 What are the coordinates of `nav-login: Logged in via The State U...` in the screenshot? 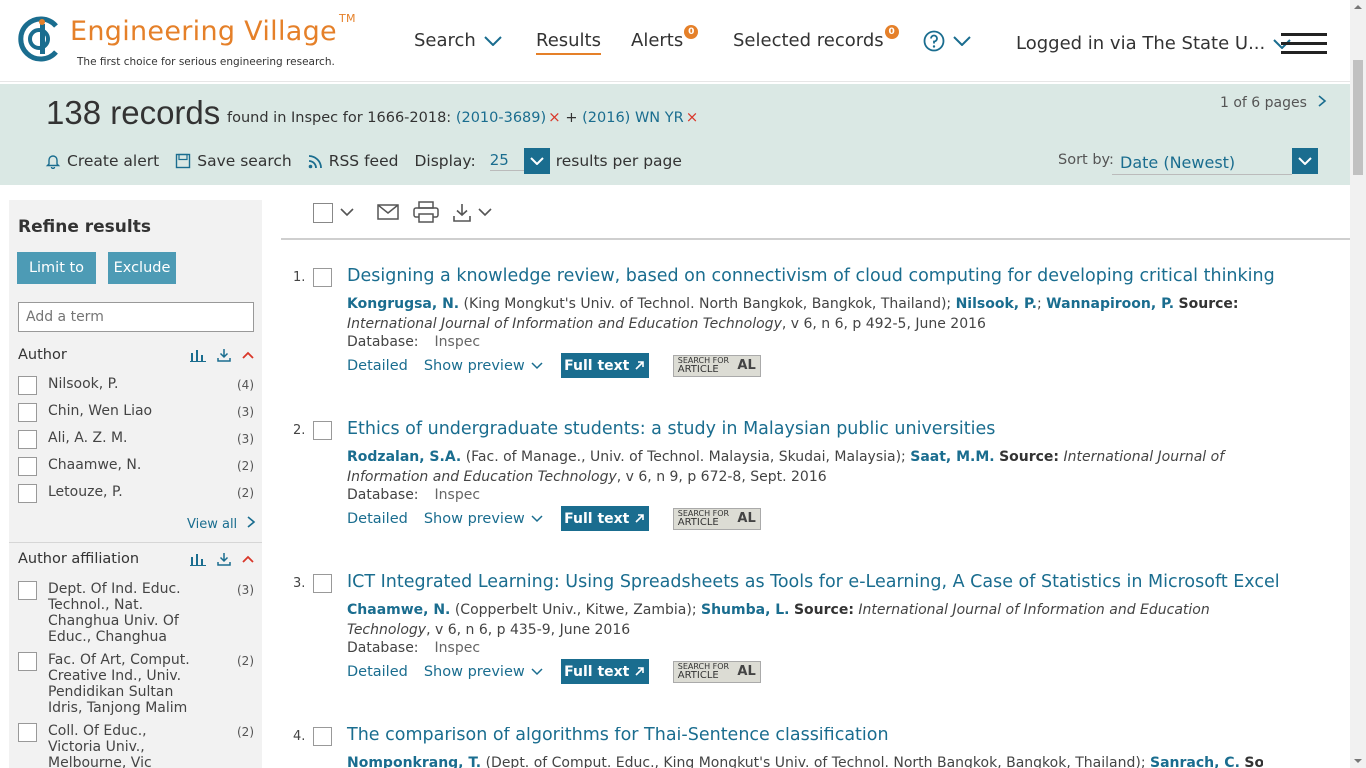 It's located at (1153, 43).